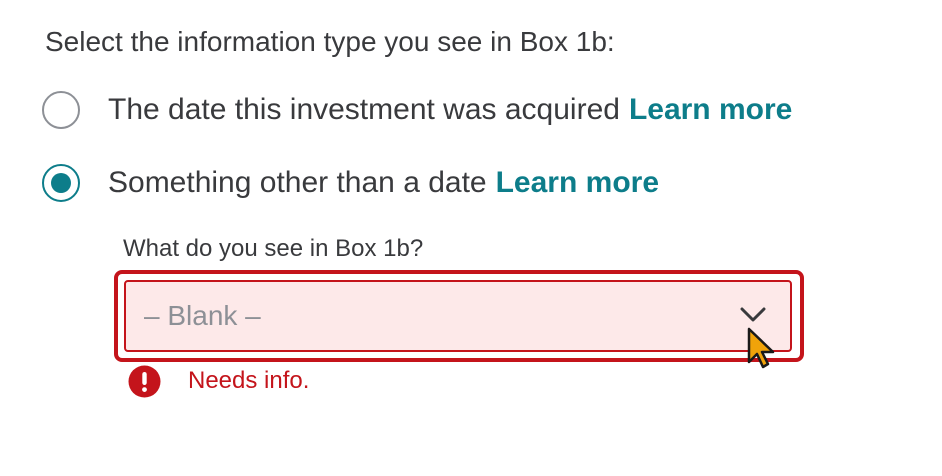 Image resolution: width=942 pixels, height=476 pixels. Describe the element at coordinates (753, 315) in the screenshot. I see `chevron-down-icon` at that location.